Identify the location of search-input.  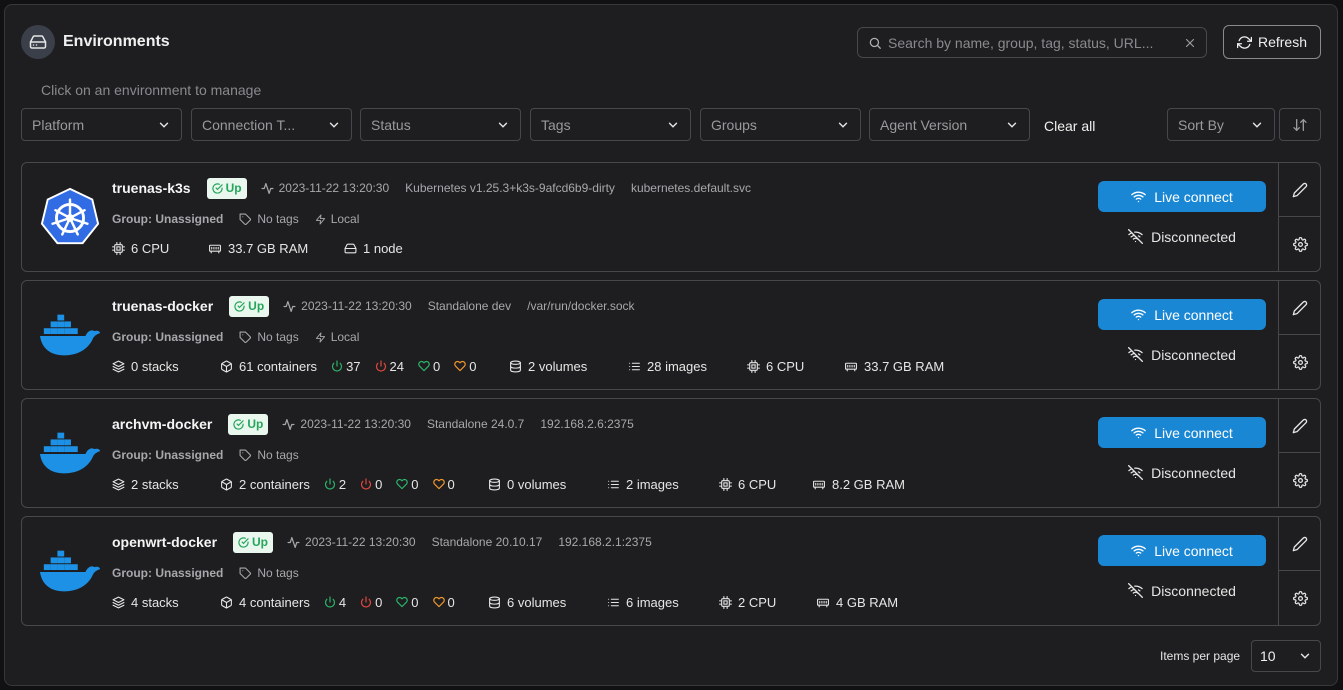
(1036, 42).